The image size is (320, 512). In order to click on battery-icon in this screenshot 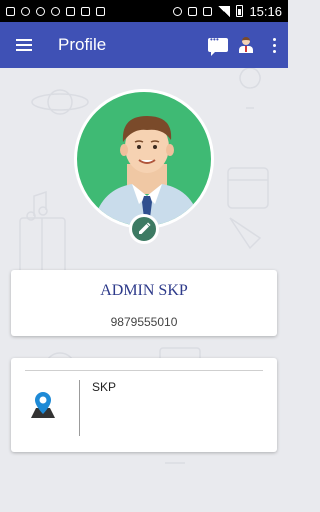, I will do `click(240, 11)`.